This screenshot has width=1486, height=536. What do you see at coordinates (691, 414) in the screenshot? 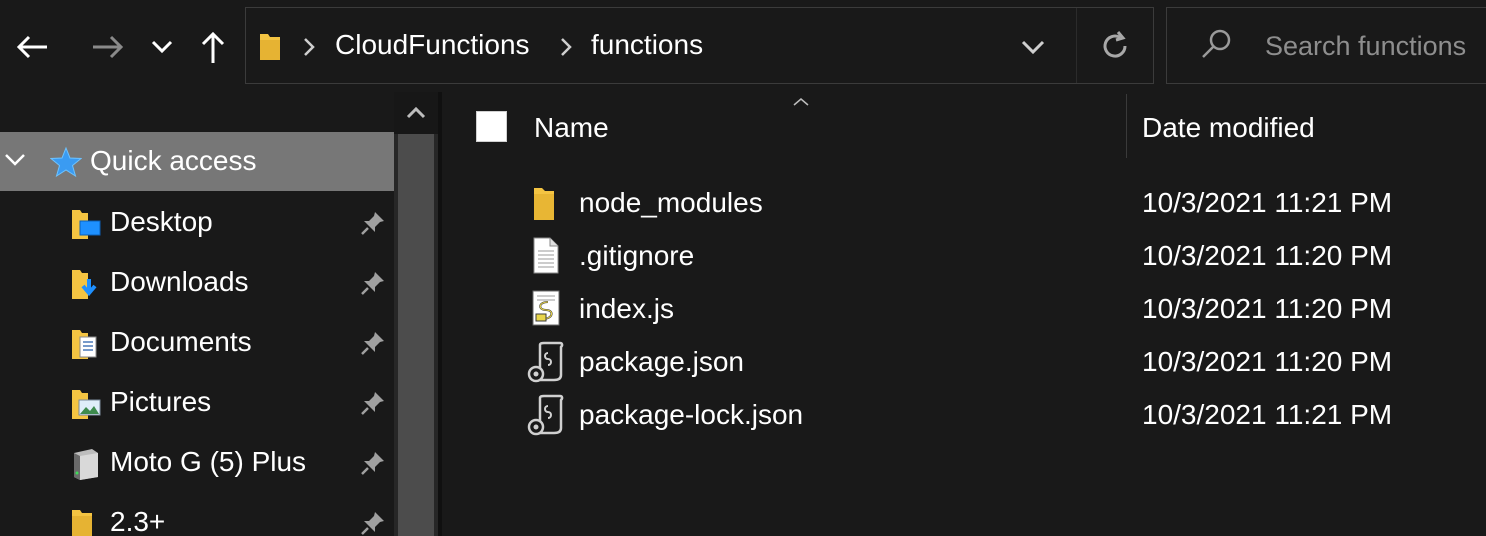
I see `file-name: package-lock.json` at bounding box center [691, 414].